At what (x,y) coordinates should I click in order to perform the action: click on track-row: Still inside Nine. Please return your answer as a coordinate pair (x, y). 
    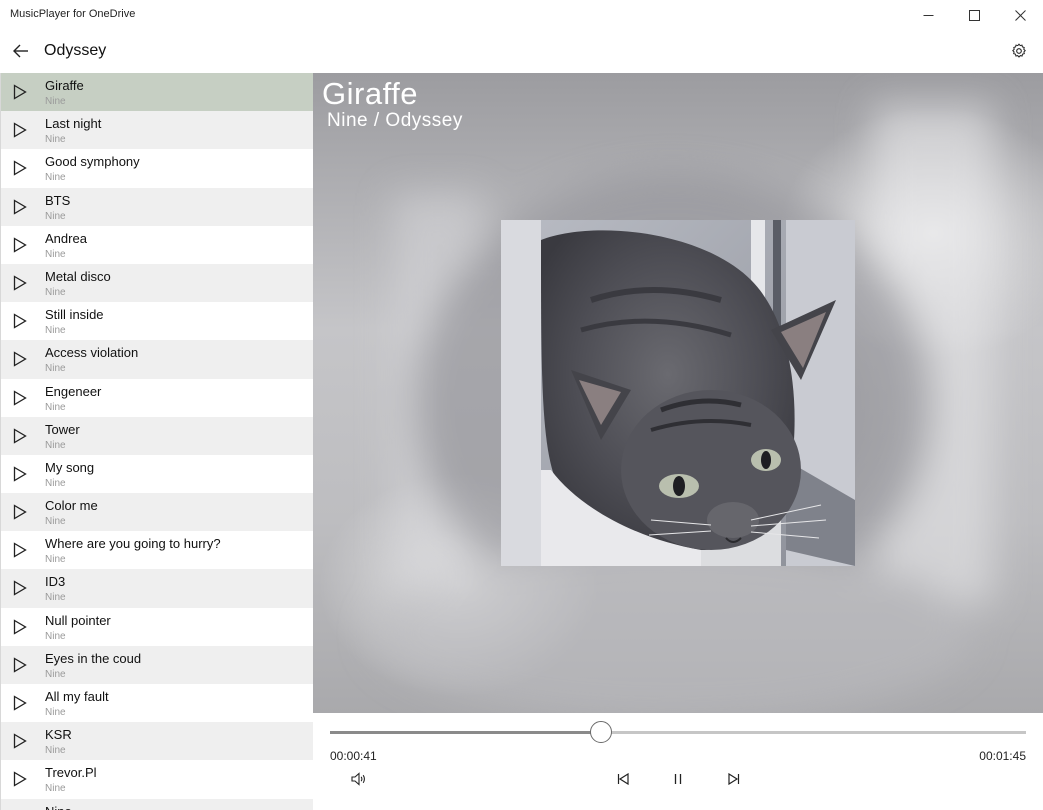
    Looking at the image, I should click on (157, 321).